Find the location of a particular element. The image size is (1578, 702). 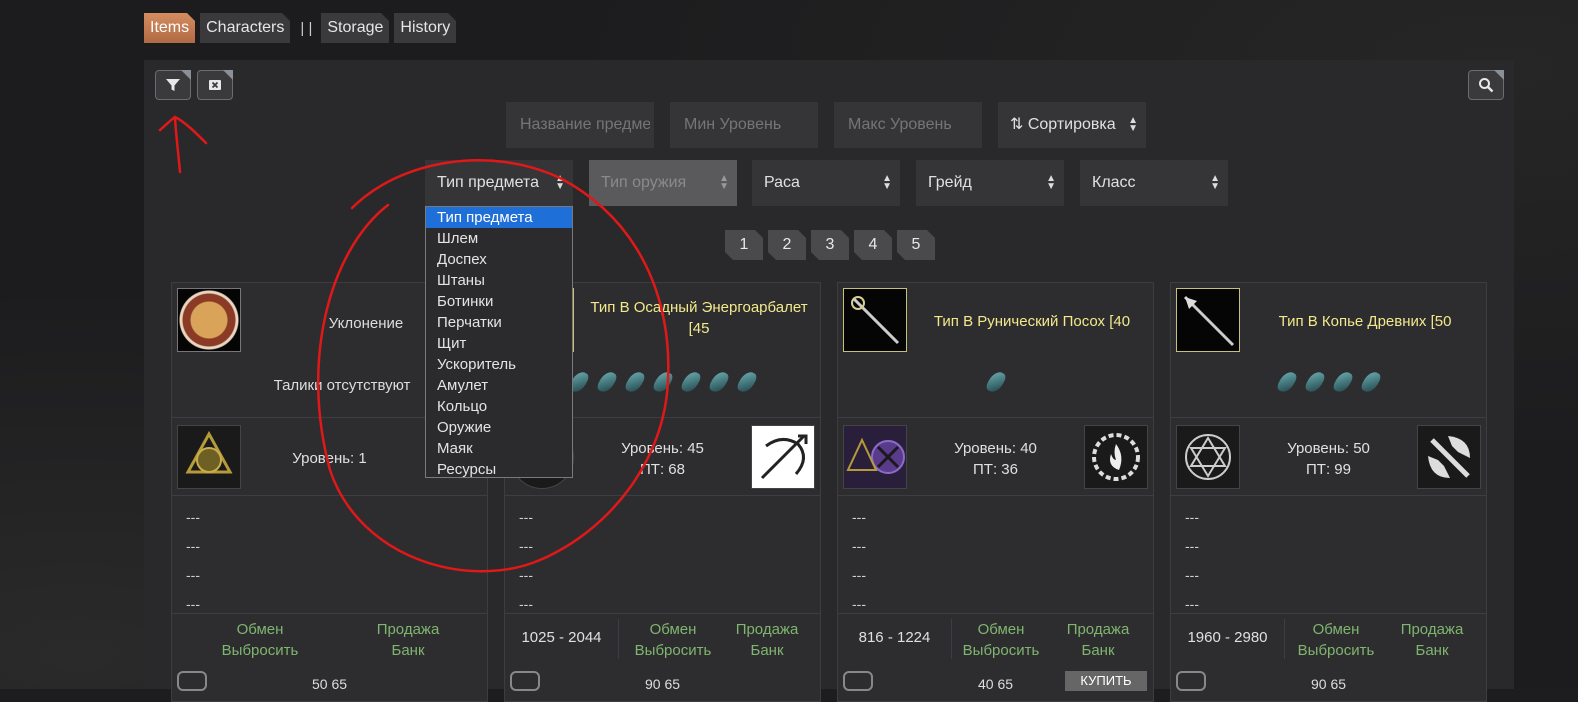

item-price: 1960 - 2980 is located at coordinates (1227, 637).